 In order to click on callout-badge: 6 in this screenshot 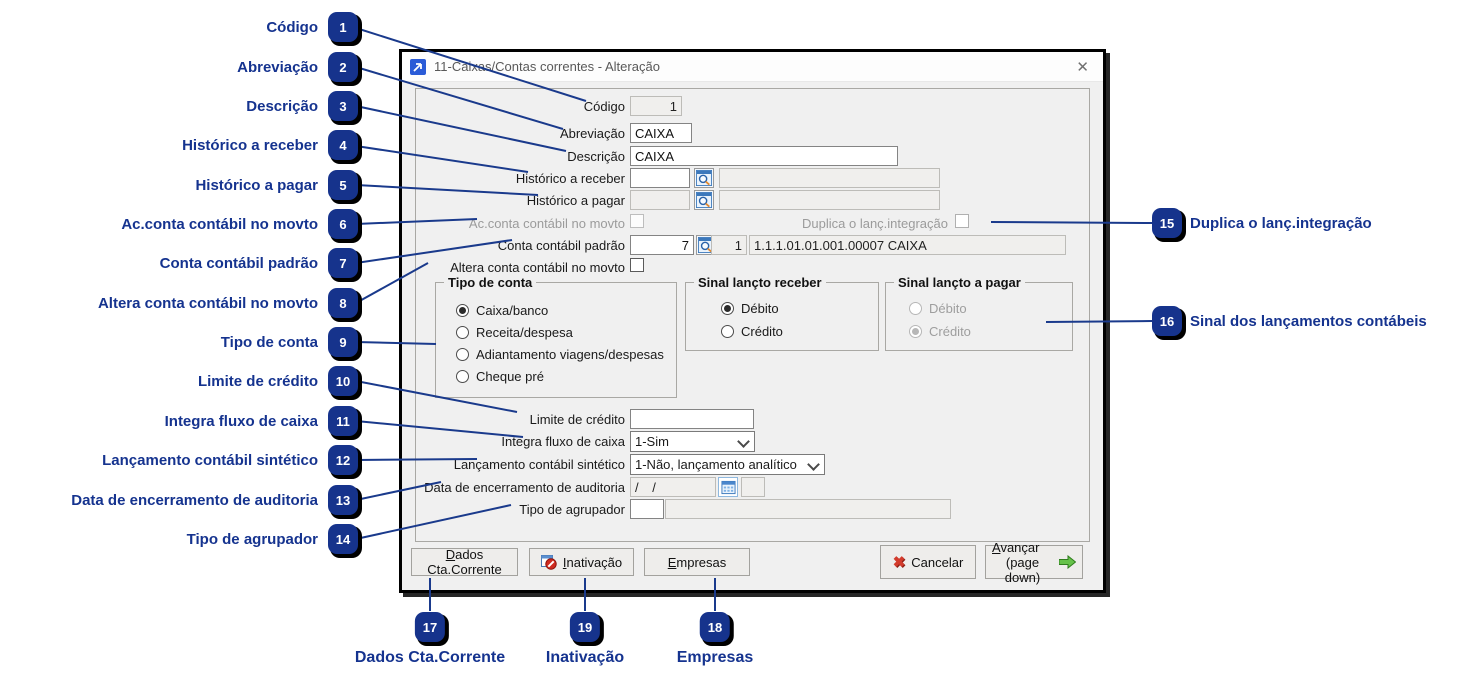, I will do `click(343, 224)`.